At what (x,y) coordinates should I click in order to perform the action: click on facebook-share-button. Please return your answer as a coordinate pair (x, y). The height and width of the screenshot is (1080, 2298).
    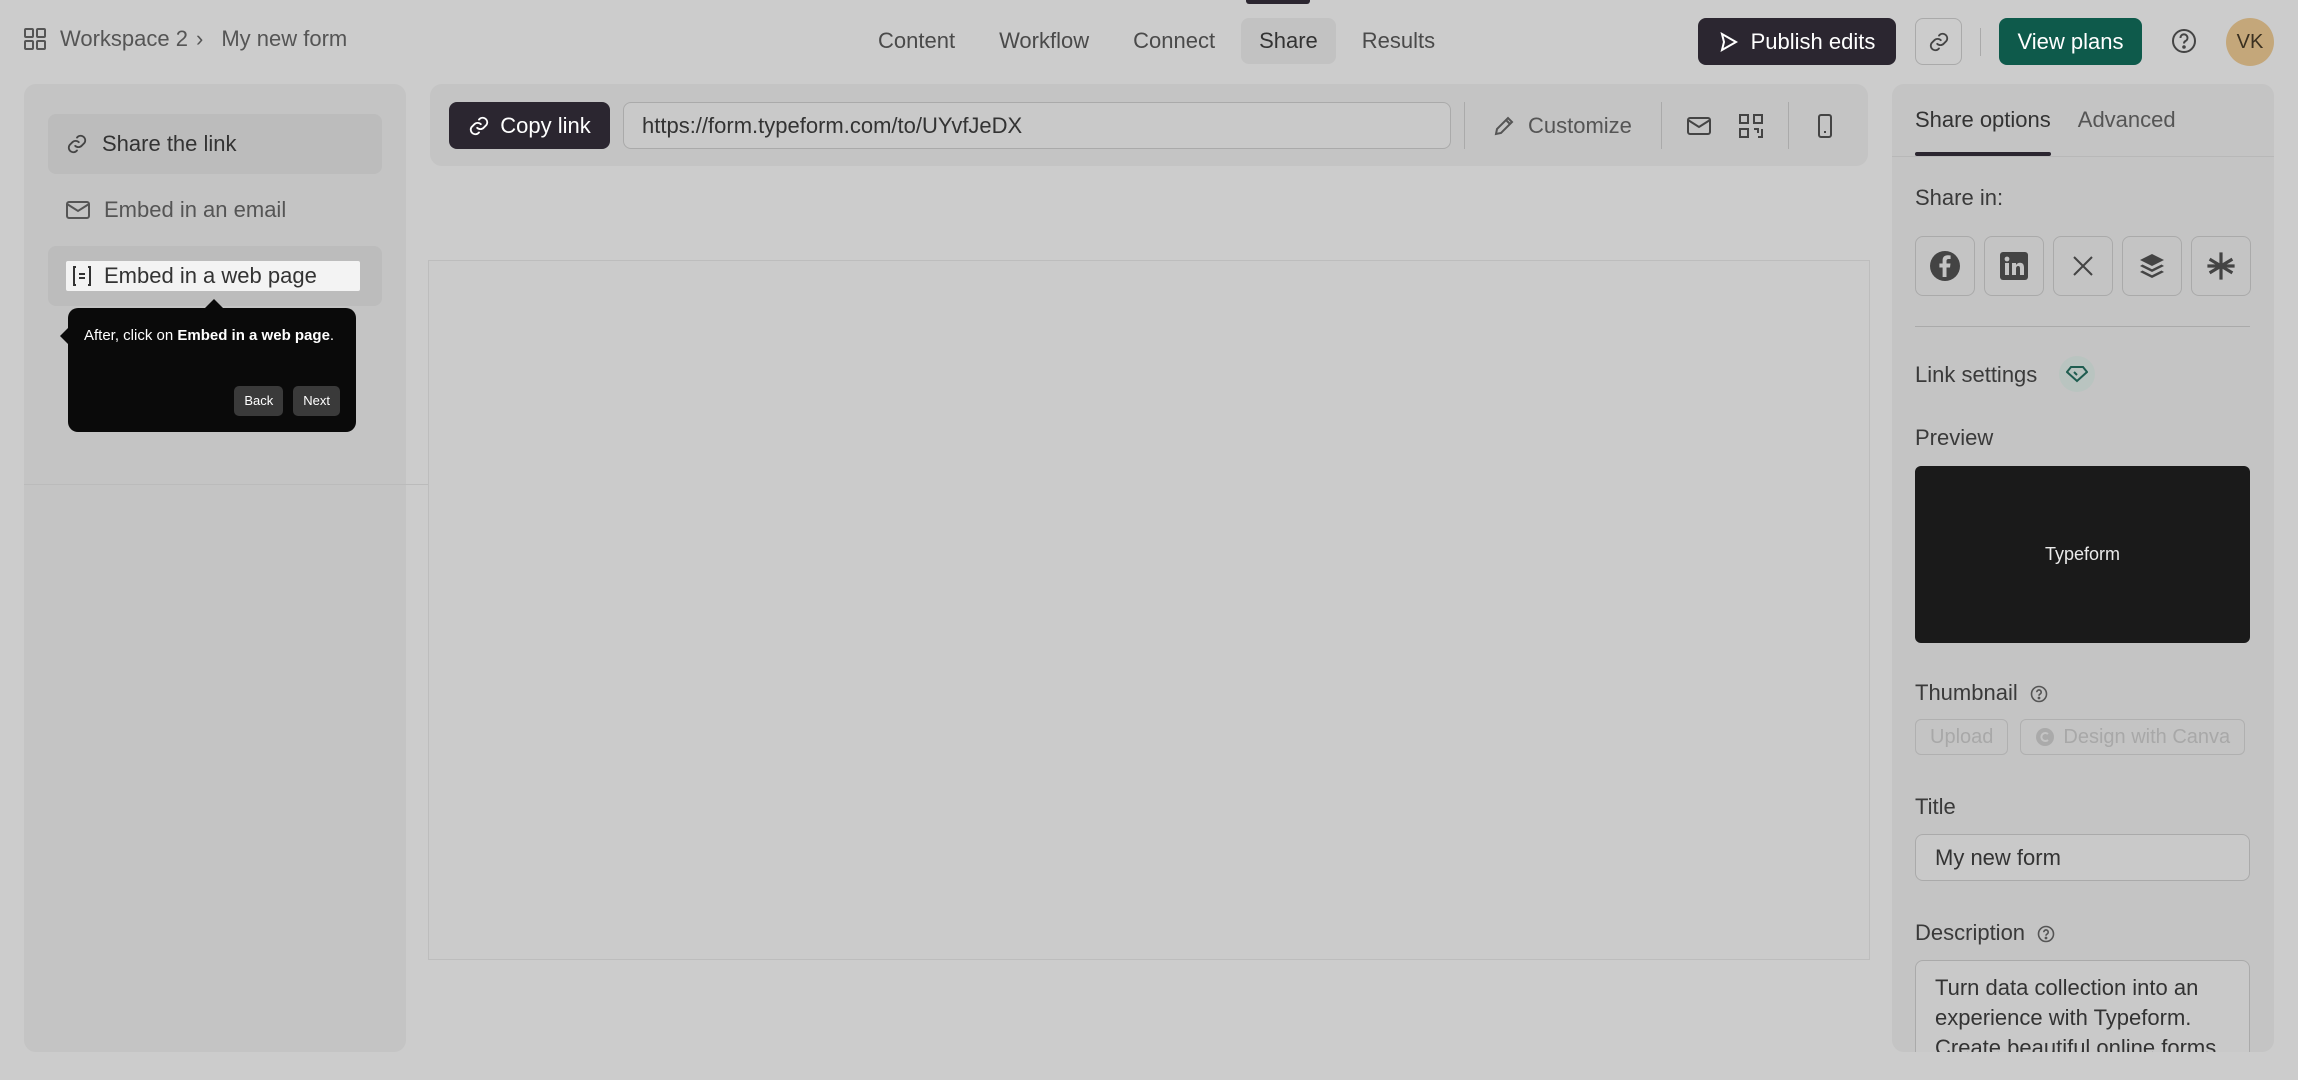
    Looking at the image, I should click on (1945, 266).